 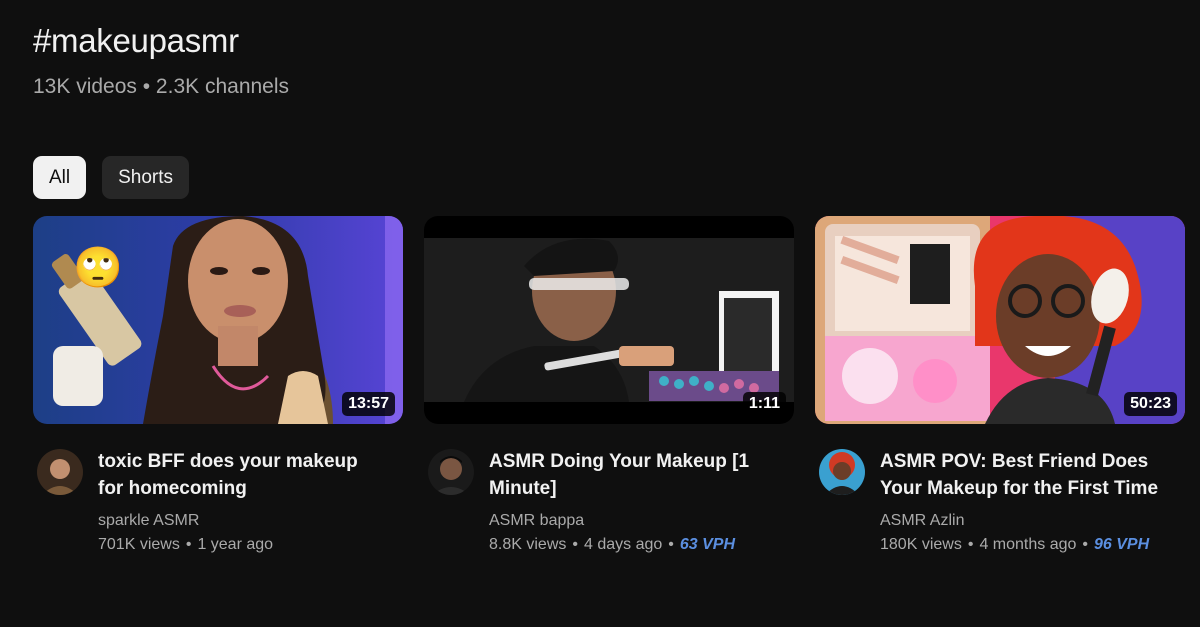 What do you see at coordinates (139, 544) in the screenshot?
I see `view-count: 701K views` at bounding box center [139, 544].